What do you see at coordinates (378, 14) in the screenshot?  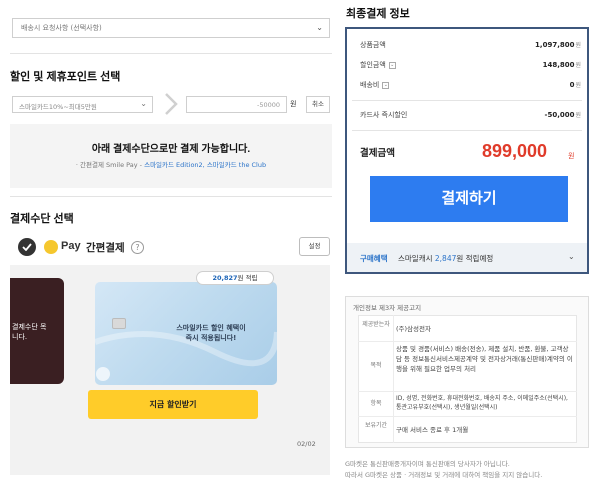 I see `final-payment-title: 최종결제 정보` at bounding box center [378, 14].